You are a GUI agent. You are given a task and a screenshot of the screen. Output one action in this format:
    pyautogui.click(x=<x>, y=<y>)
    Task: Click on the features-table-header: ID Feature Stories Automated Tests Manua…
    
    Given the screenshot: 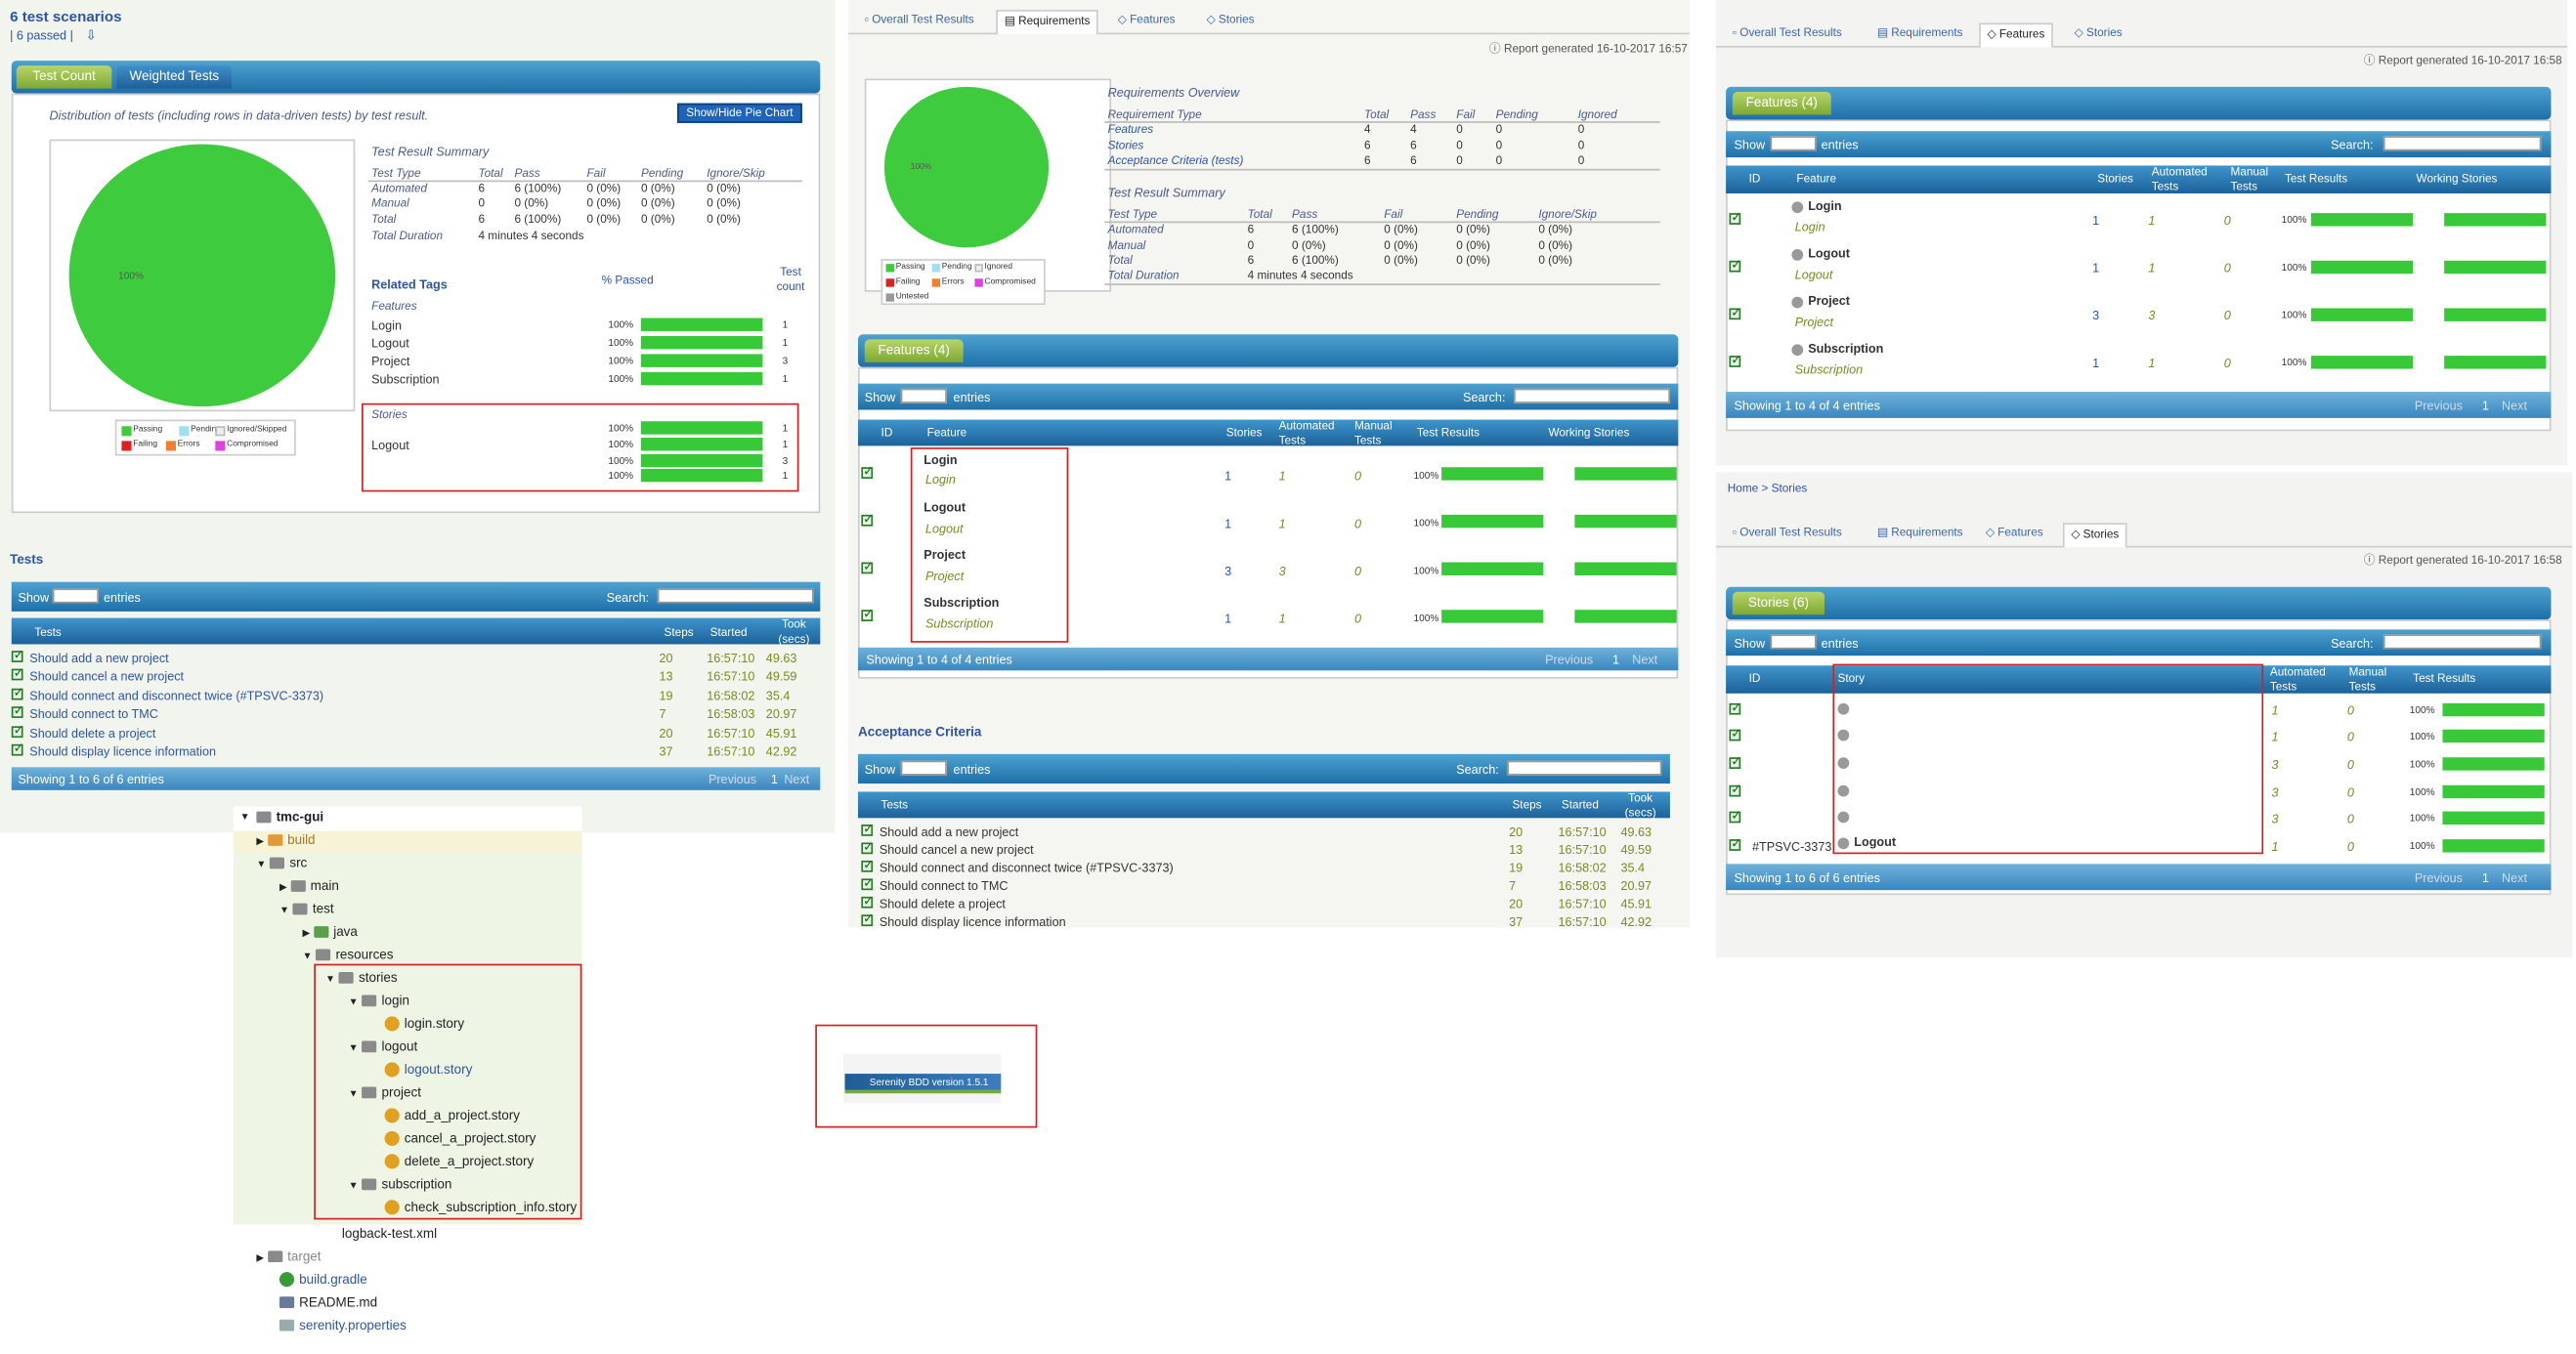 What is the action you would take?
    pyautogui.click(x=2139, y=180)
    